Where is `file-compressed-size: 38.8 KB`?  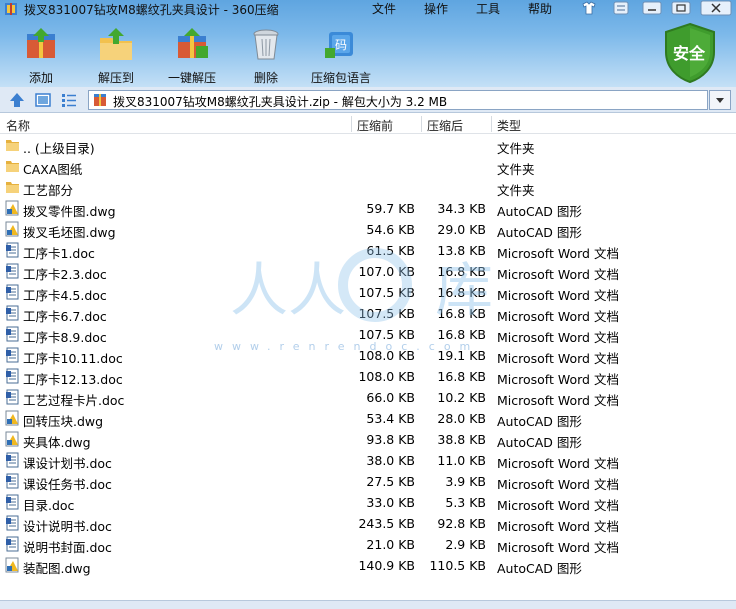 file-compressed-size: 38.8 KB is located at coordinates (461, 439).